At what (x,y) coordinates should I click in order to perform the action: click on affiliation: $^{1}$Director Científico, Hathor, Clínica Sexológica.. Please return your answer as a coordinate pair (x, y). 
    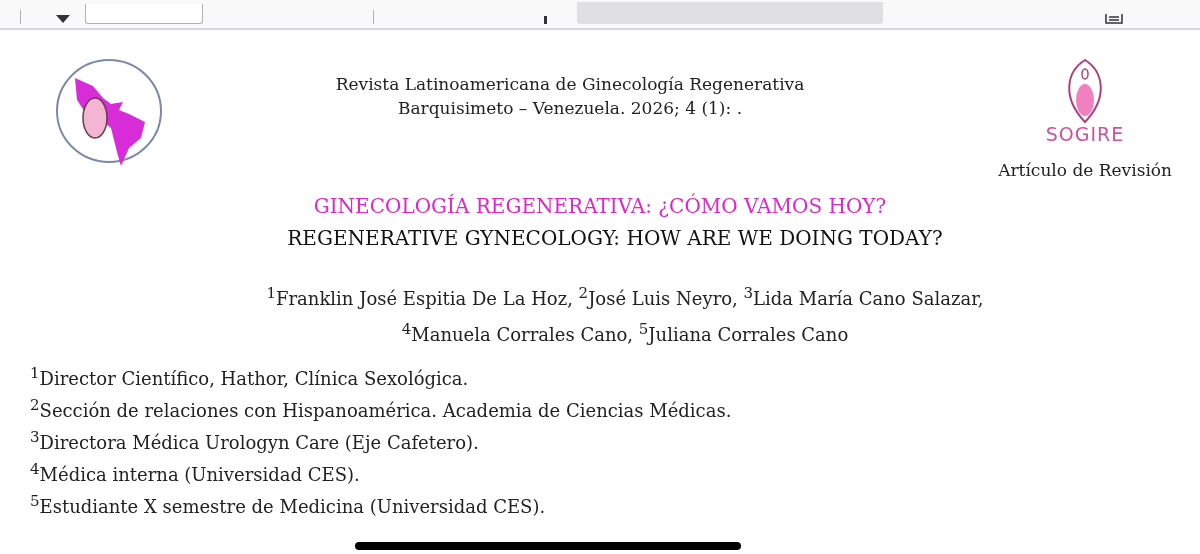
    Looking at the image, I should click on (249, 377).